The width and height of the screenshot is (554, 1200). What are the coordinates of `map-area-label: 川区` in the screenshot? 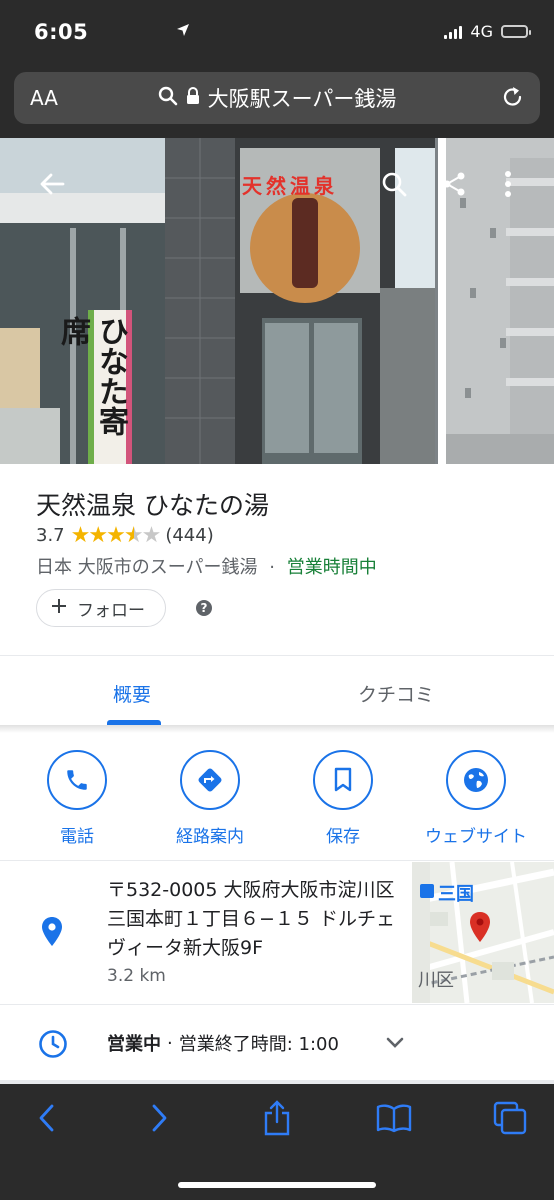 It's located at (436, 980).